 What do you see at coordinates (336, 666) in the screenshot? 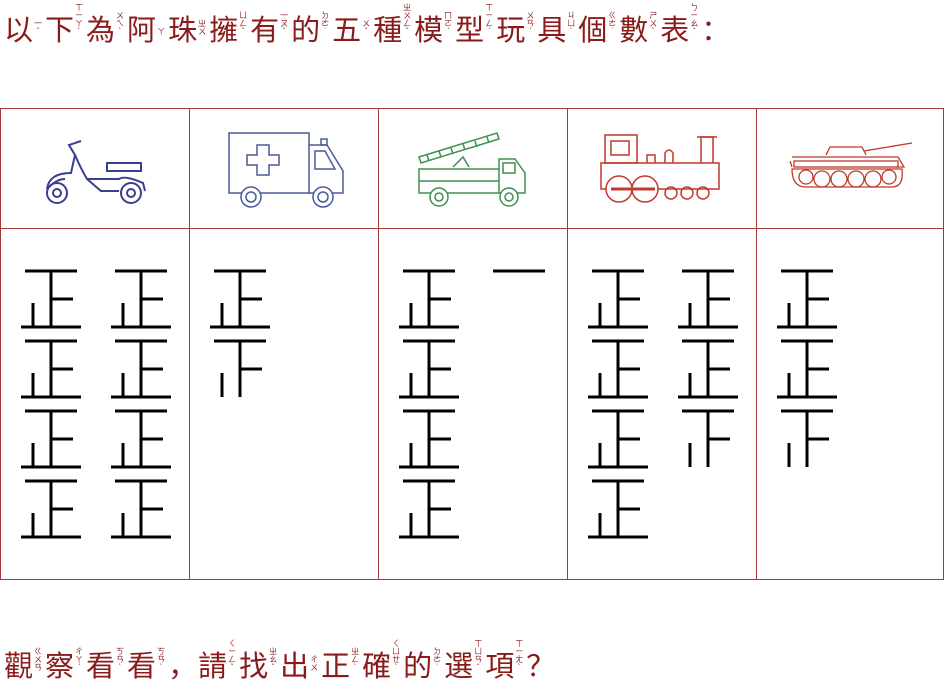
I see `sentence-char: 正` at bounding box center [336, 666].